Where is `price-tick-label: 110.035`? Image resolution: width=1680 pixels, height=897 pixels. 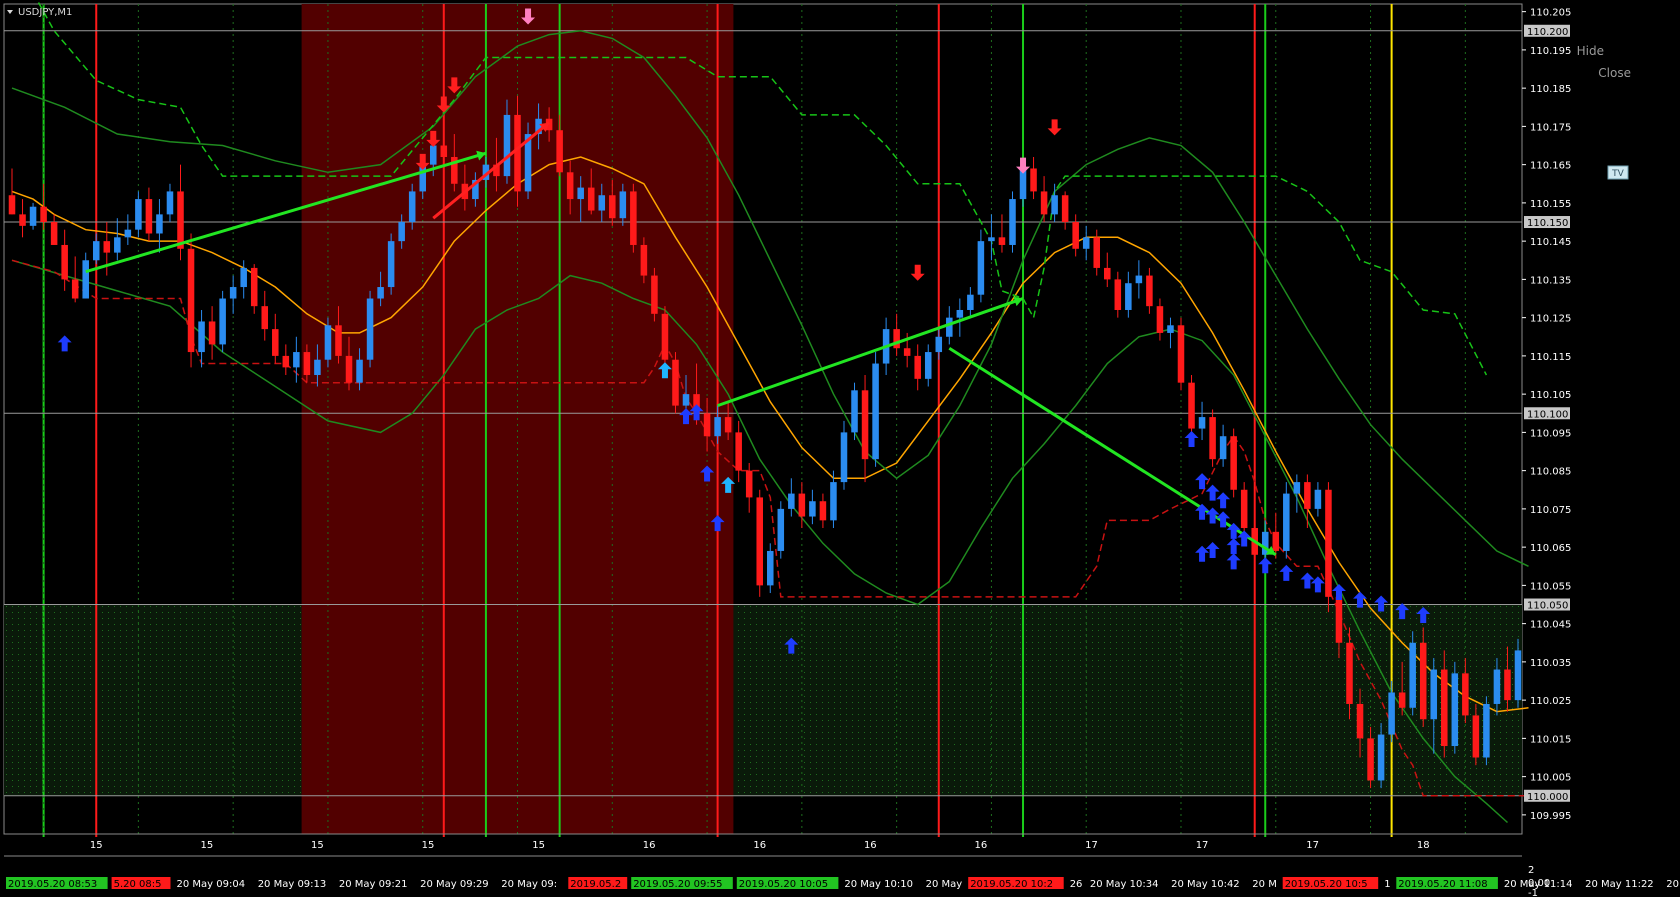 price-tick-label: 110.035 is located at coordinates (1550, 663).